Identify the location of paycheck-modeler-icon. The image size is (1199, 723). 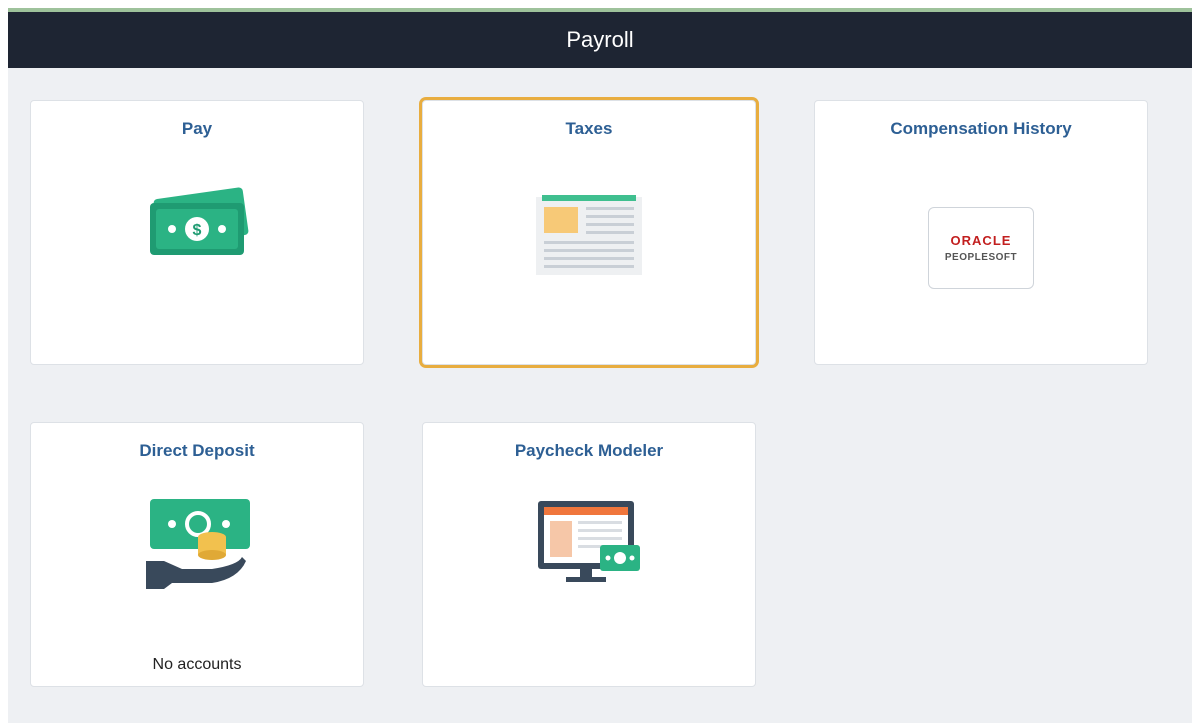
(589, 546).